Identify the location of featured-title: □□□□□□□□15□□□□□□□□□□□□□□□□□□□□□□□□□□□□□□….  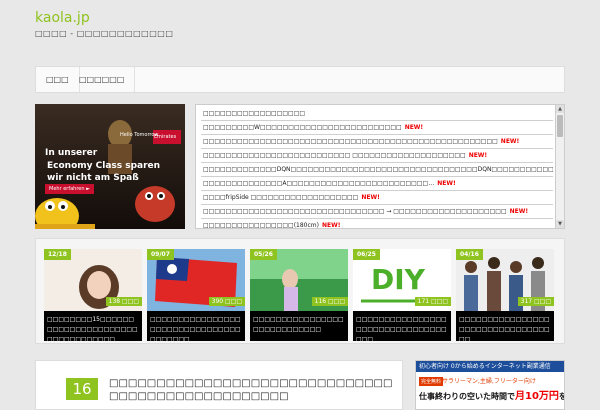
(93, 326).